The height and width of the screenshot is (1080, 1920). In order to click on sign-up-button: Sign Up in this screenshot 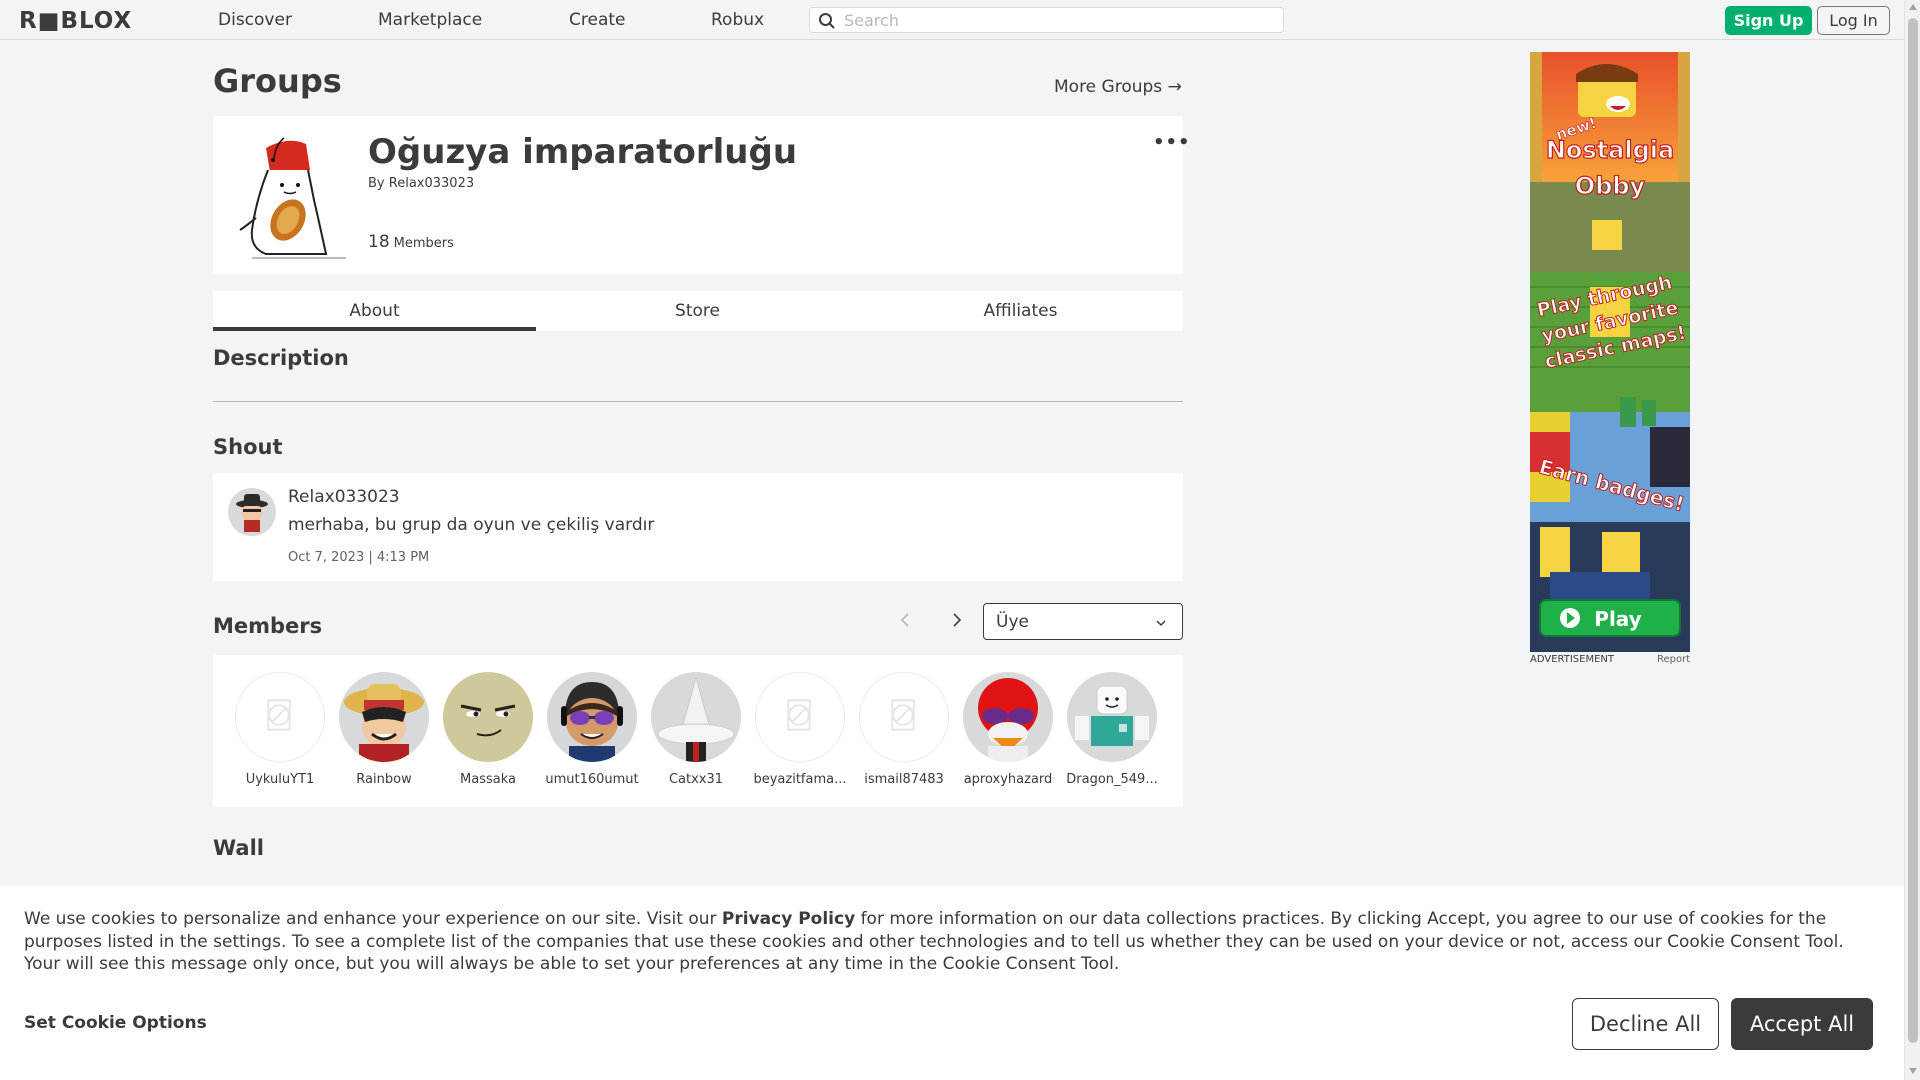, I will do `click(1768, 20)`.